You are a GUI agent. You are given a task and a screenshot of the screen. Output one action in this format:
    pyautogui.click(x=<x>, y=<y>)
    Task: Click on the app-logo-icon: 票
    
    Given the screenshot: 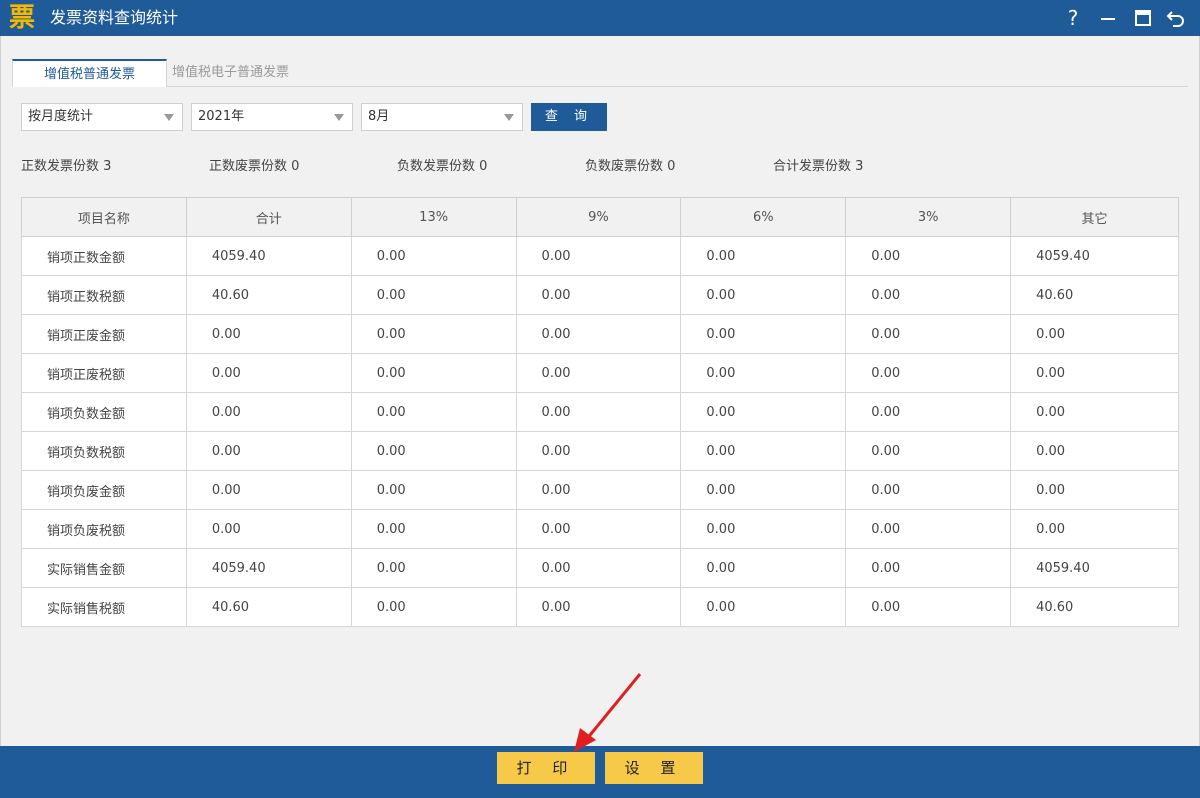 What is the action you would take?
    pyautogui.click(x=22, y=18)
    